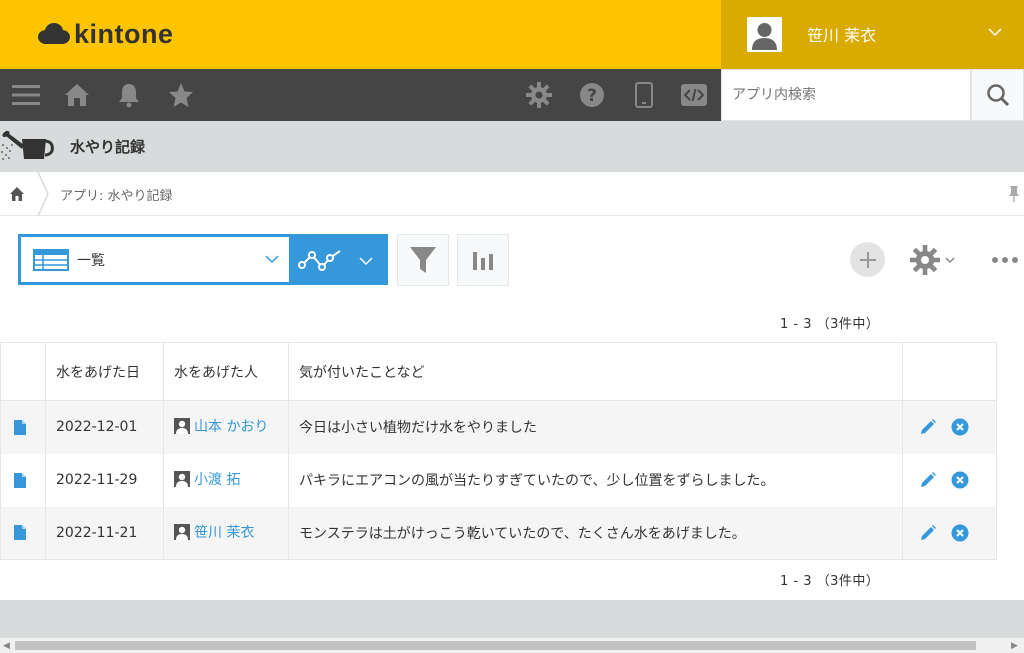  I want to click on bar-chart-icon, so click(483, 261).